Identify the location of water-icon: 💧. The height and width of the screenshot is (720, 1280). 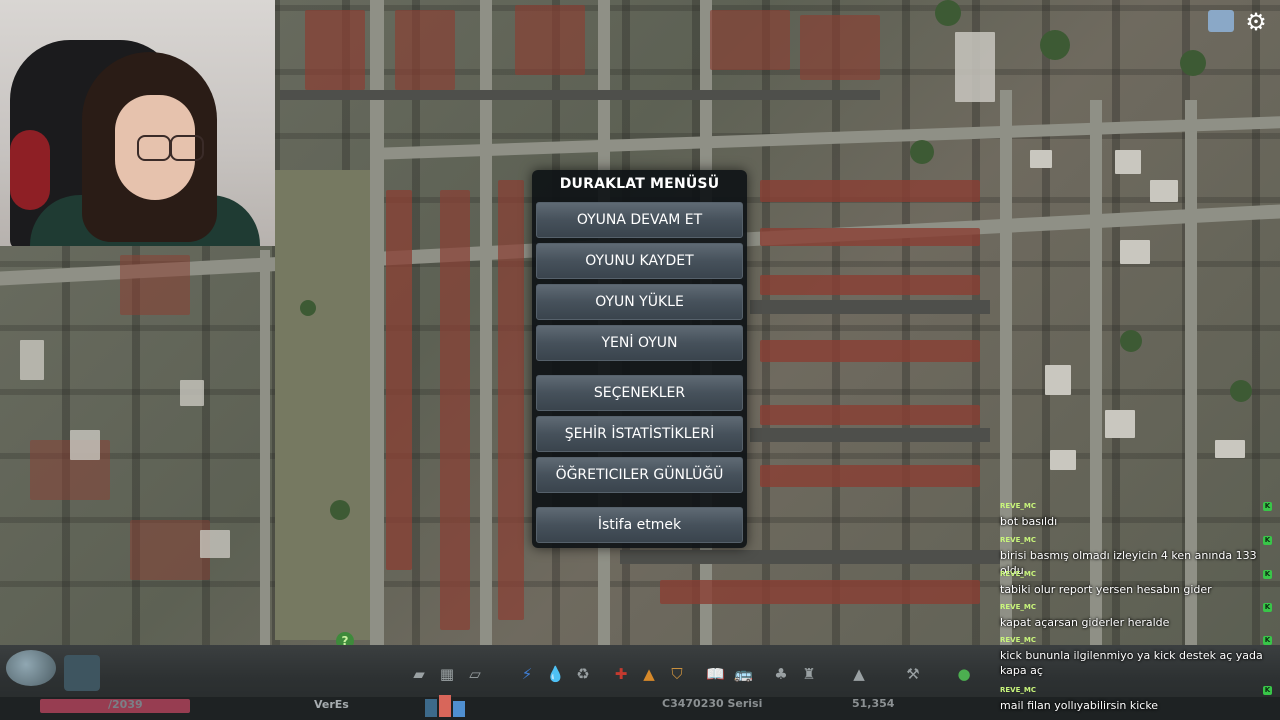
(555, 674).